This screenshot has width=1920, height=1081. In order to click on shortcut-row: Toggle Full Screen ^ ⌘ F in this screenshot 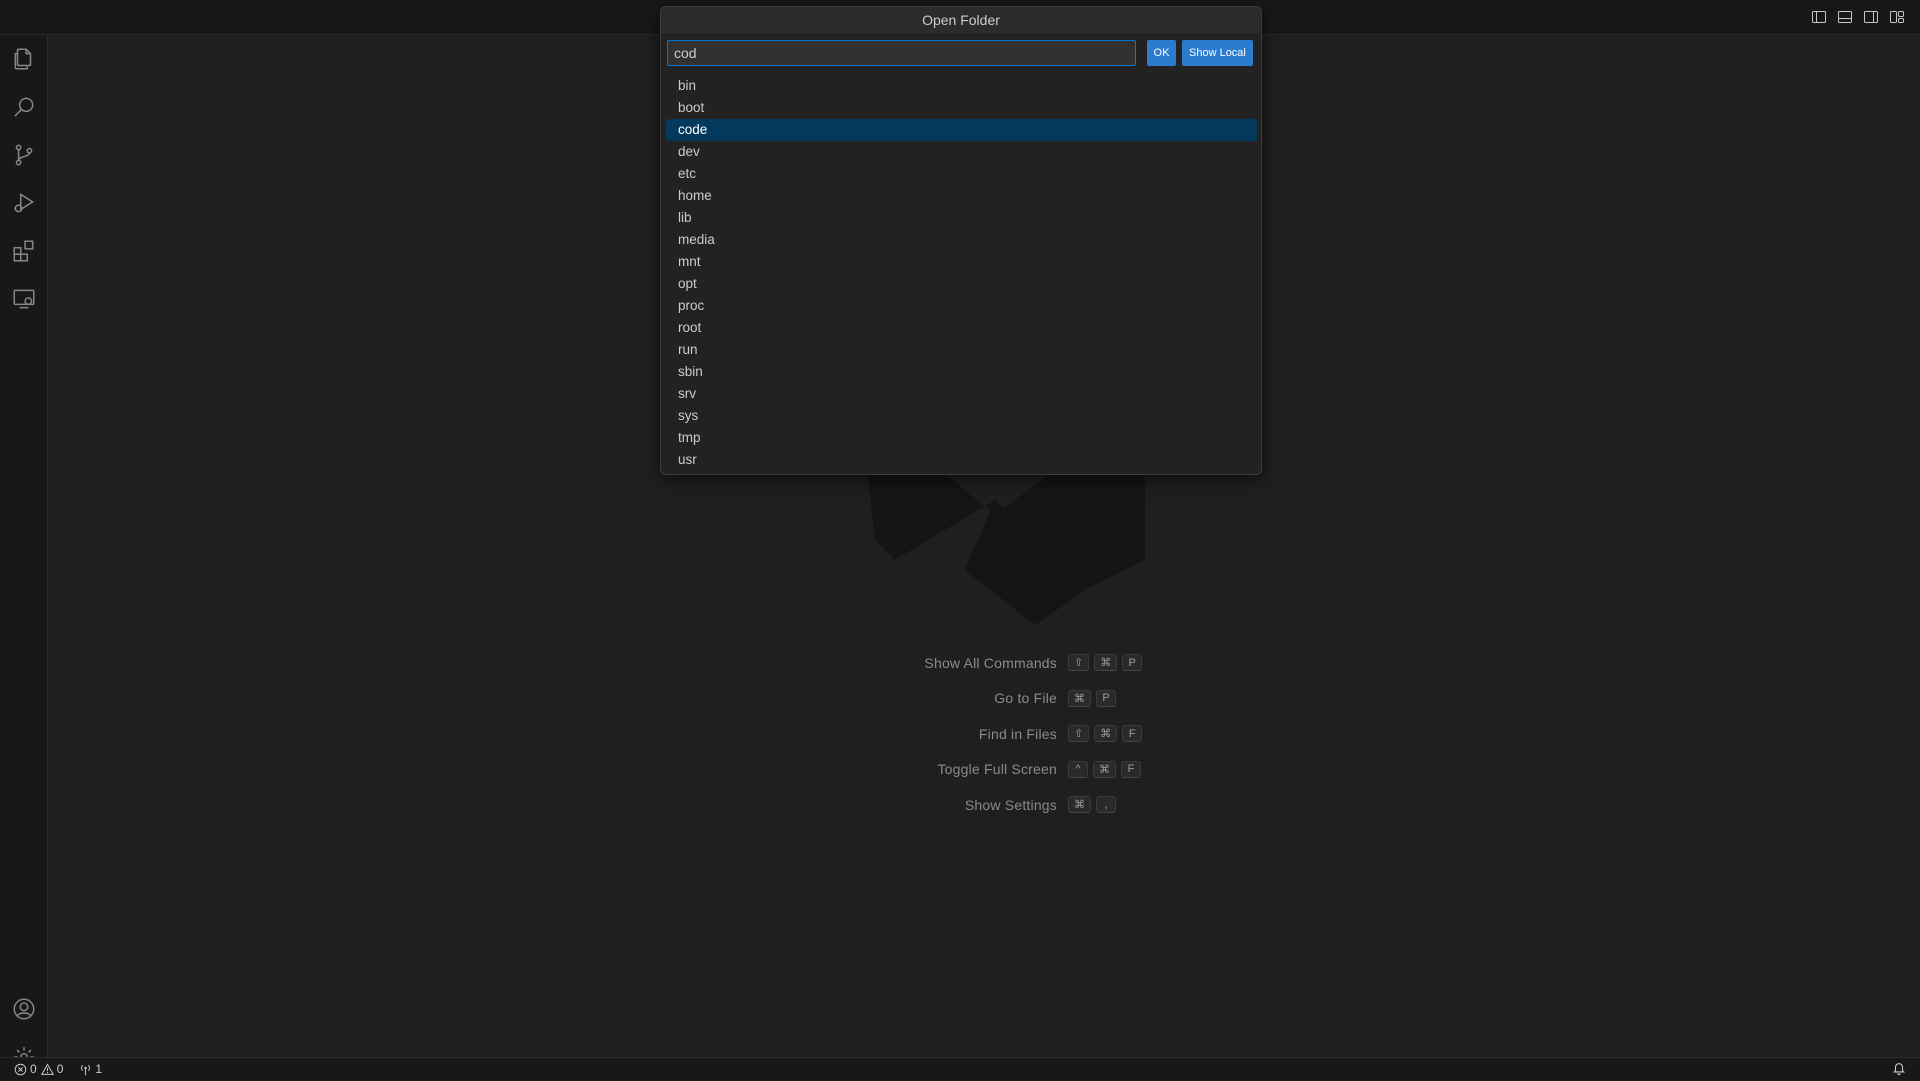, I will do `click(1058, 770)`.